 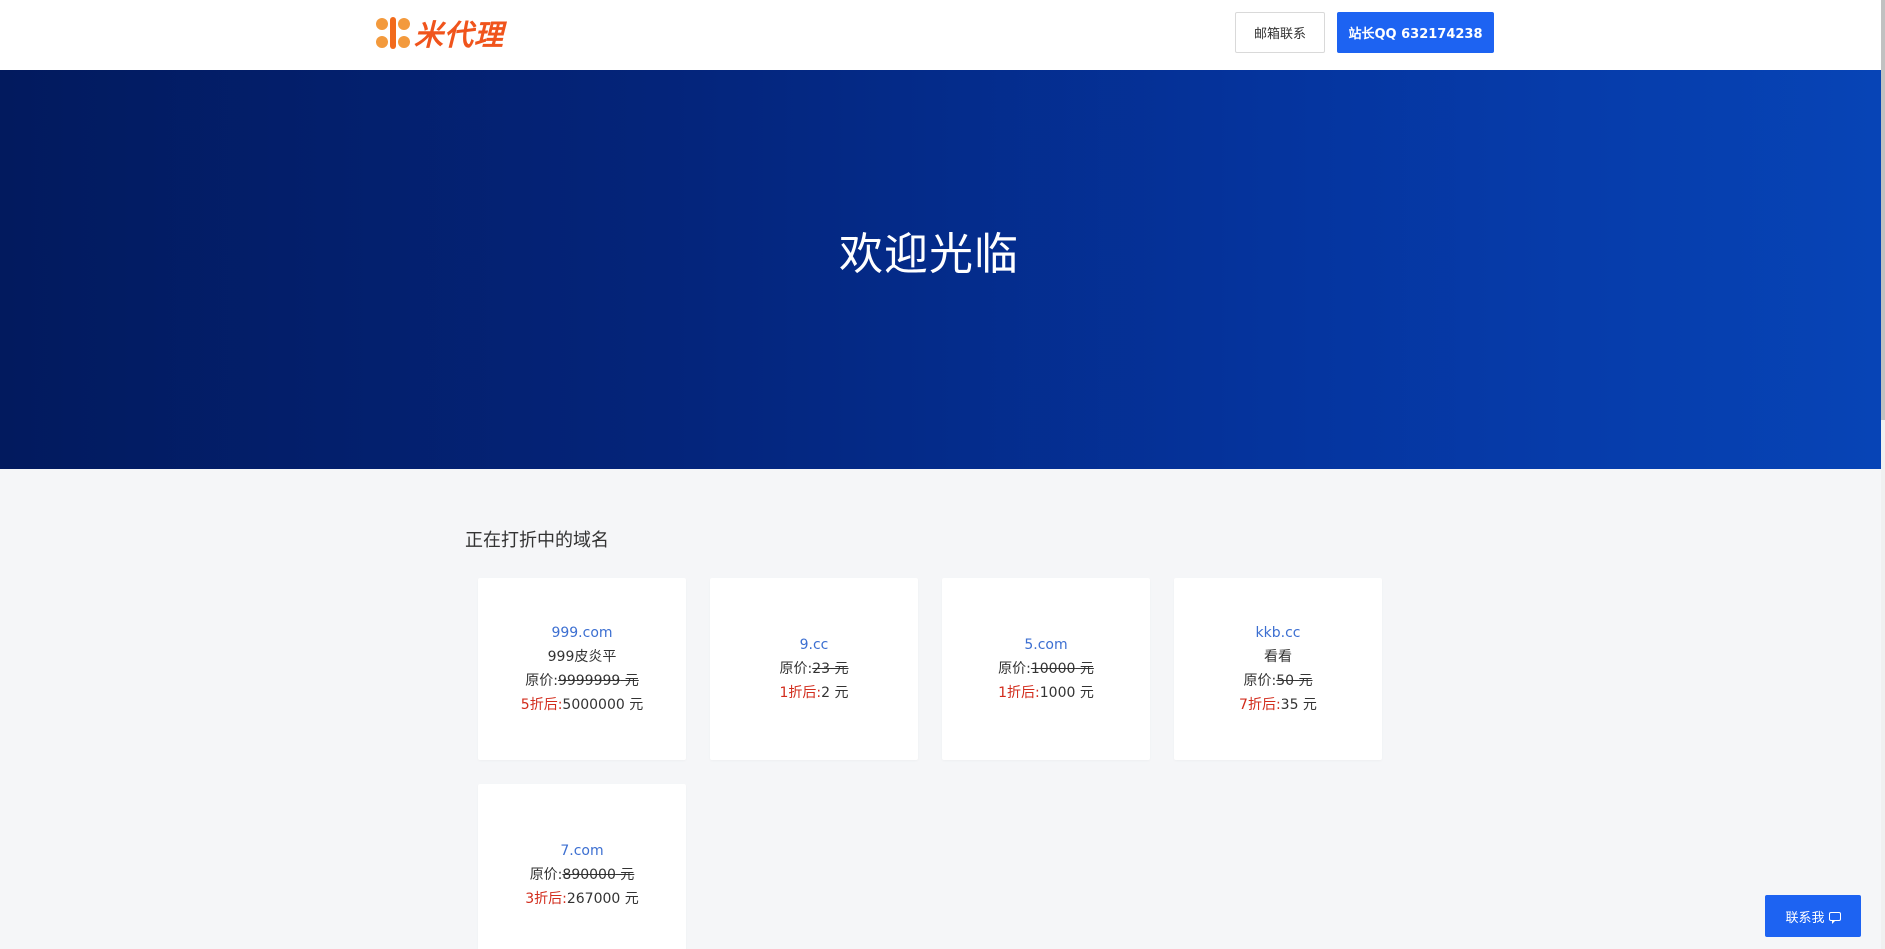 I want to click on discount-price: 1折后:1000 元, so click(x=1046, y=693).